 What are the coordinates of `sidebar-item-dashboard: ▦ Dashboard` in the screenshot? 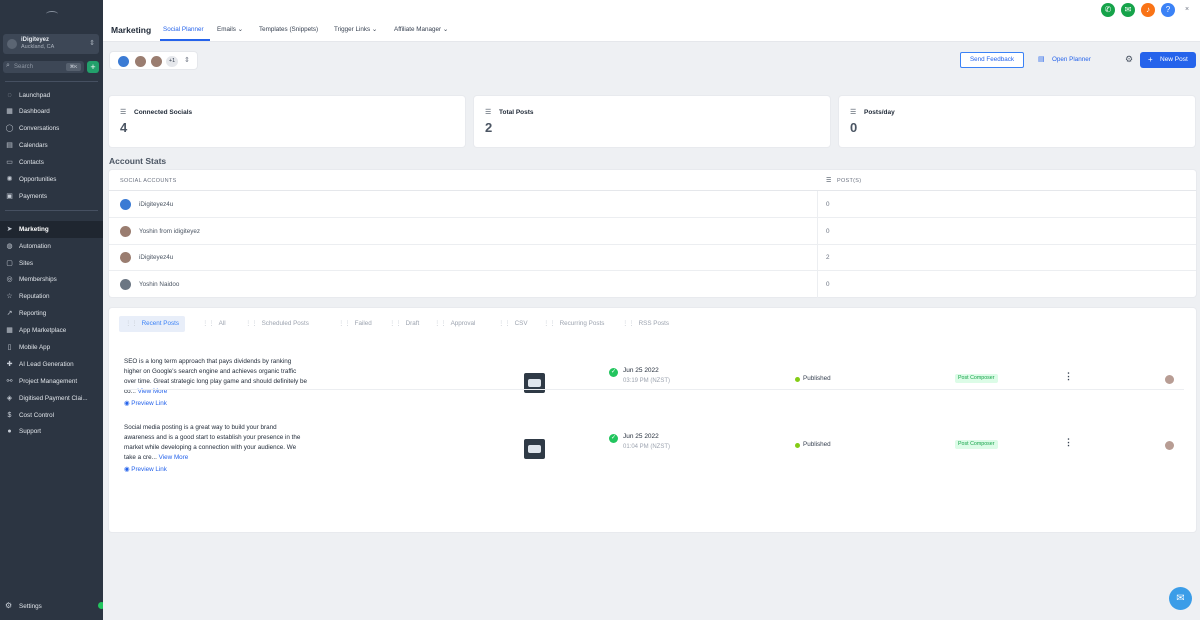 It's located at (51, 112).